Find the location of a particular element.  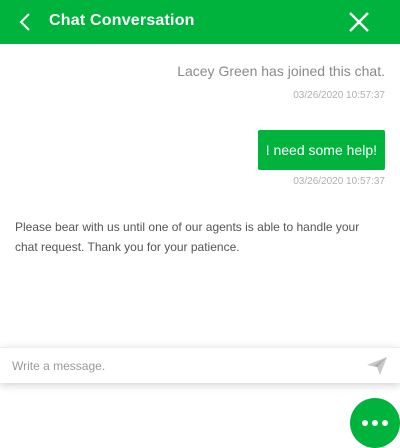

user-message-timestamp: 03/26/2020 10:57:37 is located at coordinates (339, 181).